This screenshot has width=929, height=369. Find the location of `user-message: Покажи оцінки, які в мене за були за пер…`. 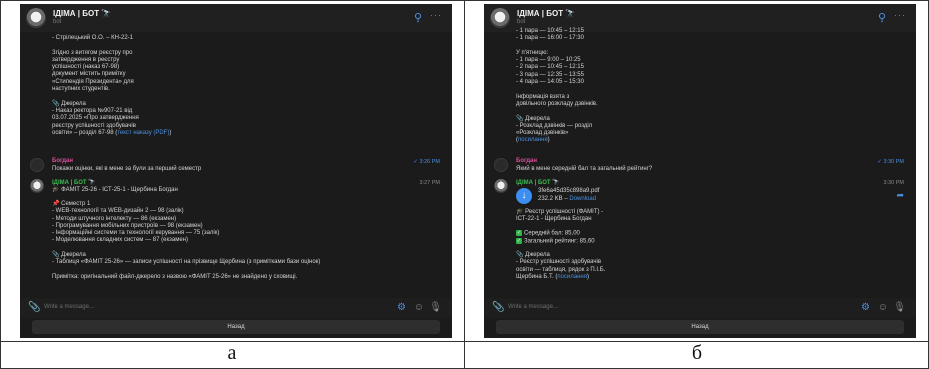

user-message: Покажи оцінки, які в мене за були за пер… is located at coordinates (127, 169).